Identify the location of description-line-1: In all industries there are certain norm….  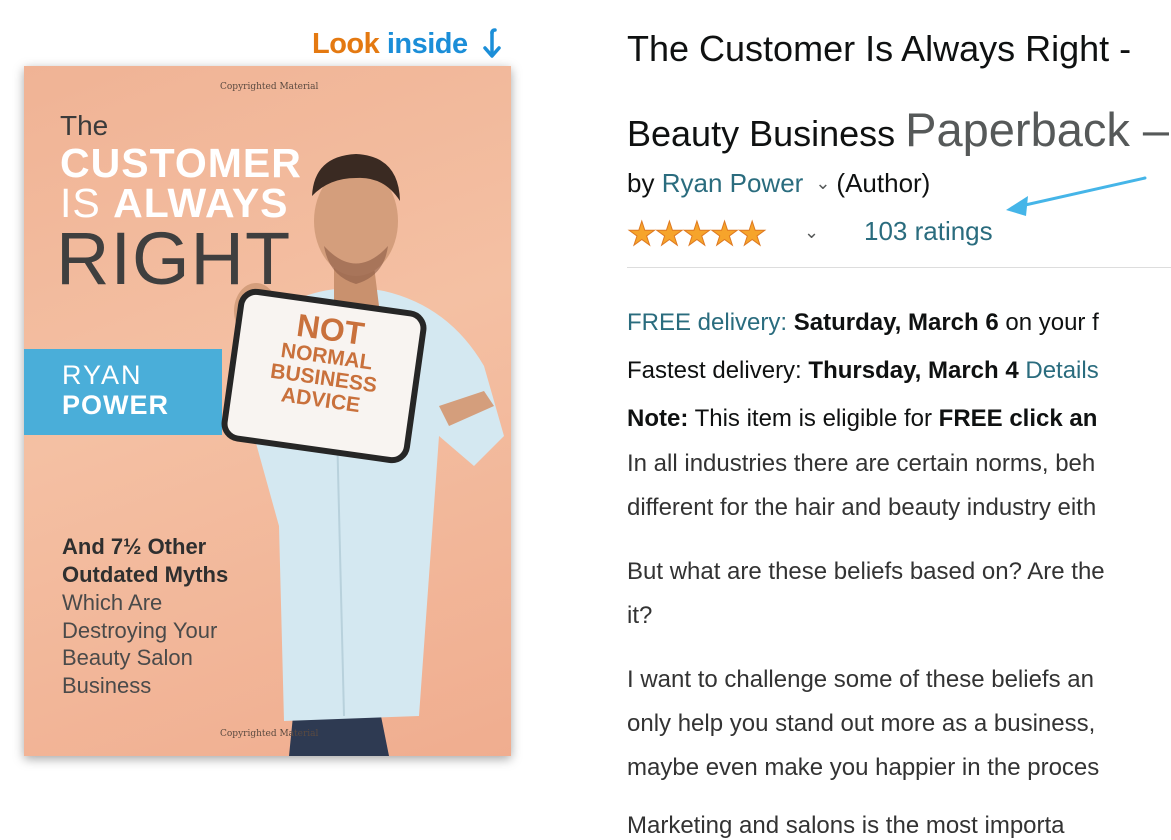
(861, 463).